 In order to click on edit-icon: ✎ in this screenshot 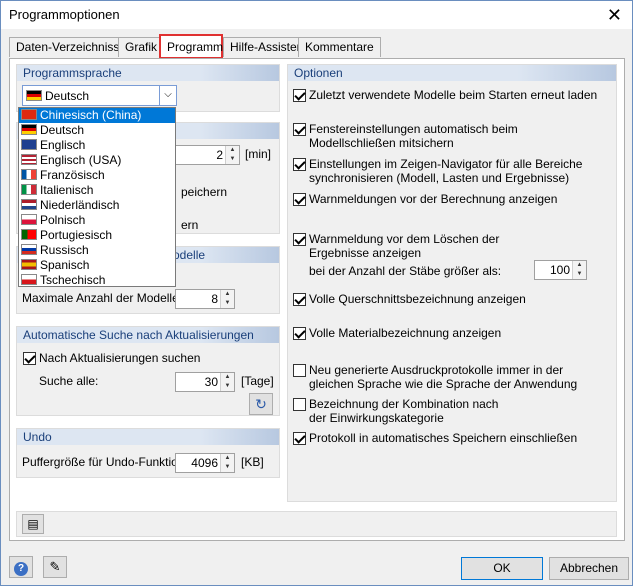, I will do `click(55, 566)`.